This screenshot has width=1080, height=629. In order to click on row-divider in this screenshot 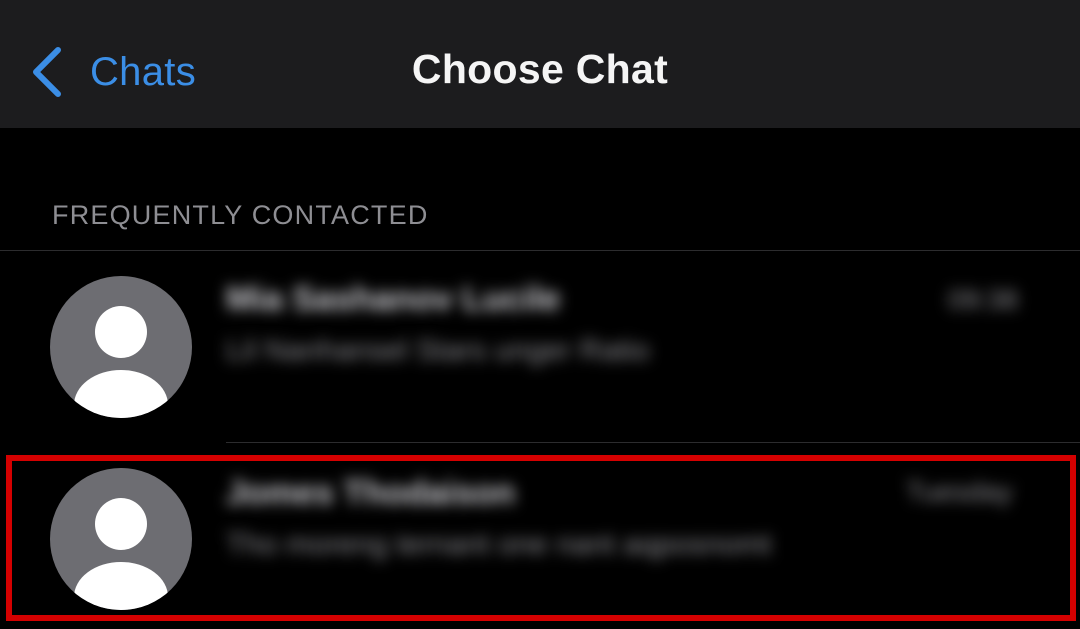, I will do `click(653, 442)`.